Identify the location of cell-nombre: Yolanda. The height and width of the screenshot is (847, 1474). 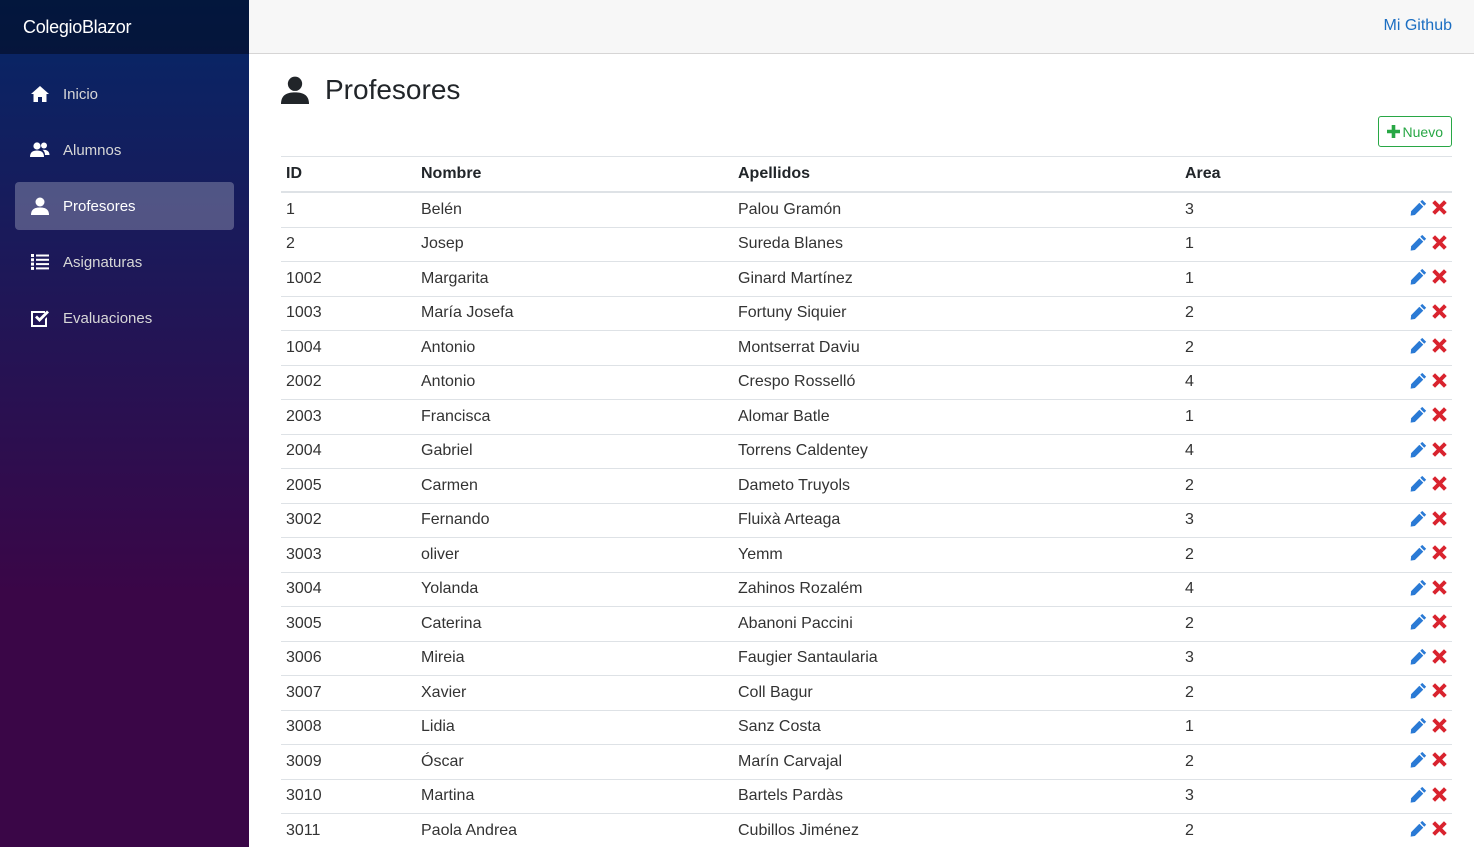
(574, 589).